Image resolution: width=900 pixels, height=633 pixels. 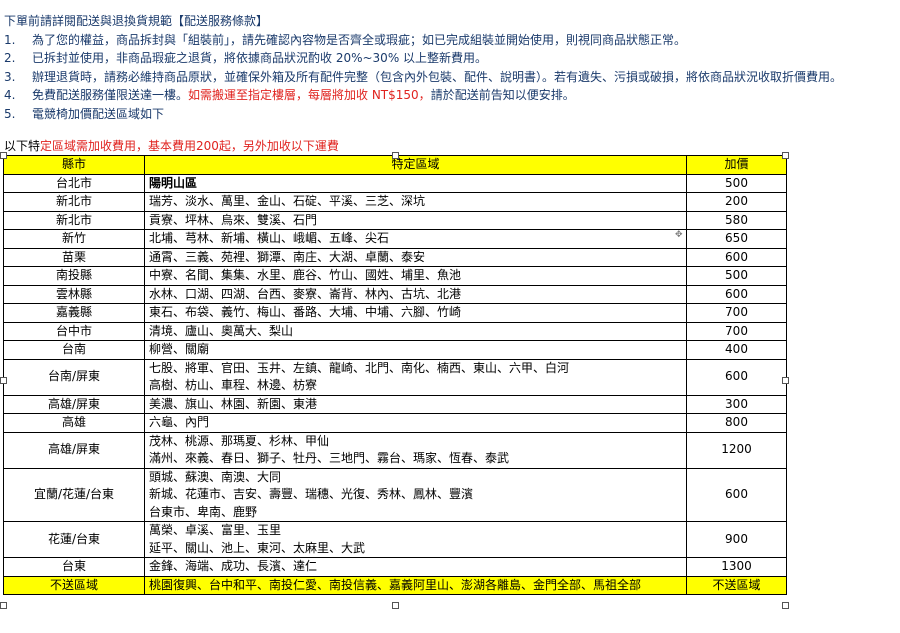 I want to click on county-cell: 台東, so click(x=74, y=567).